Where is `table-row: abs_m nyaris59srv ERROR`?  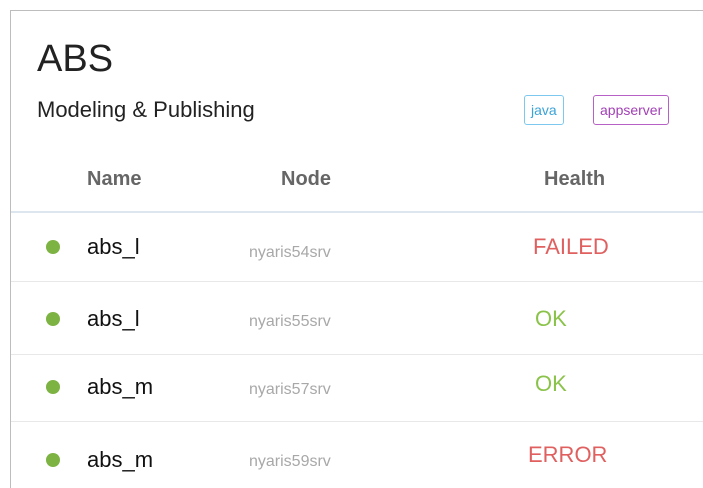 table-row: abs_m nyaris59srv ERROR is located at coordinates (357, 455).